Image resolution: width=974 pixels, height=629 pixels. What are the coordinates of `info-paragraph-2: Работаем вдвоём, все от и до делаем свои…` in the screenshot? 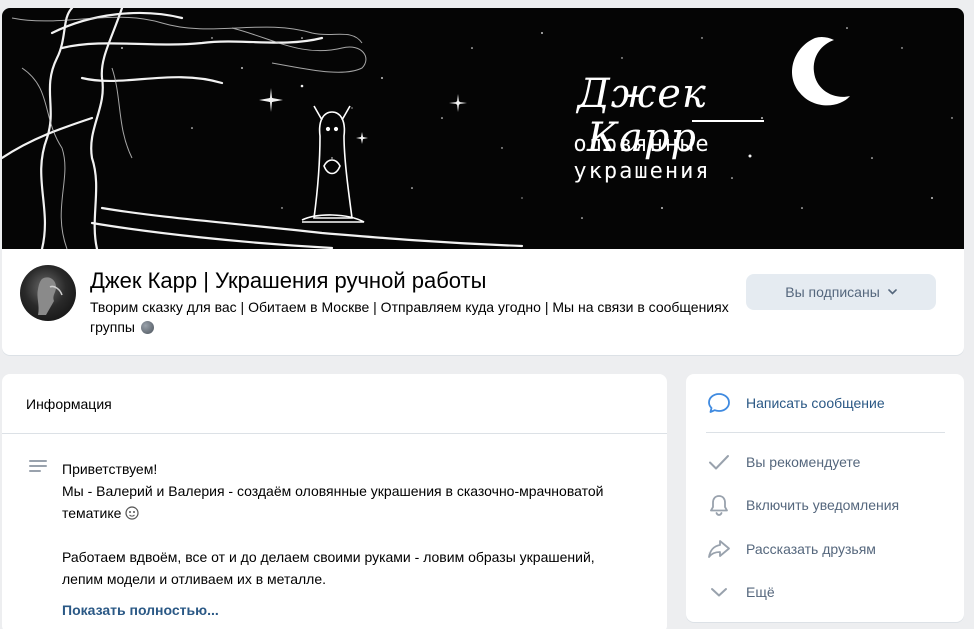 It's located at (328, 568).